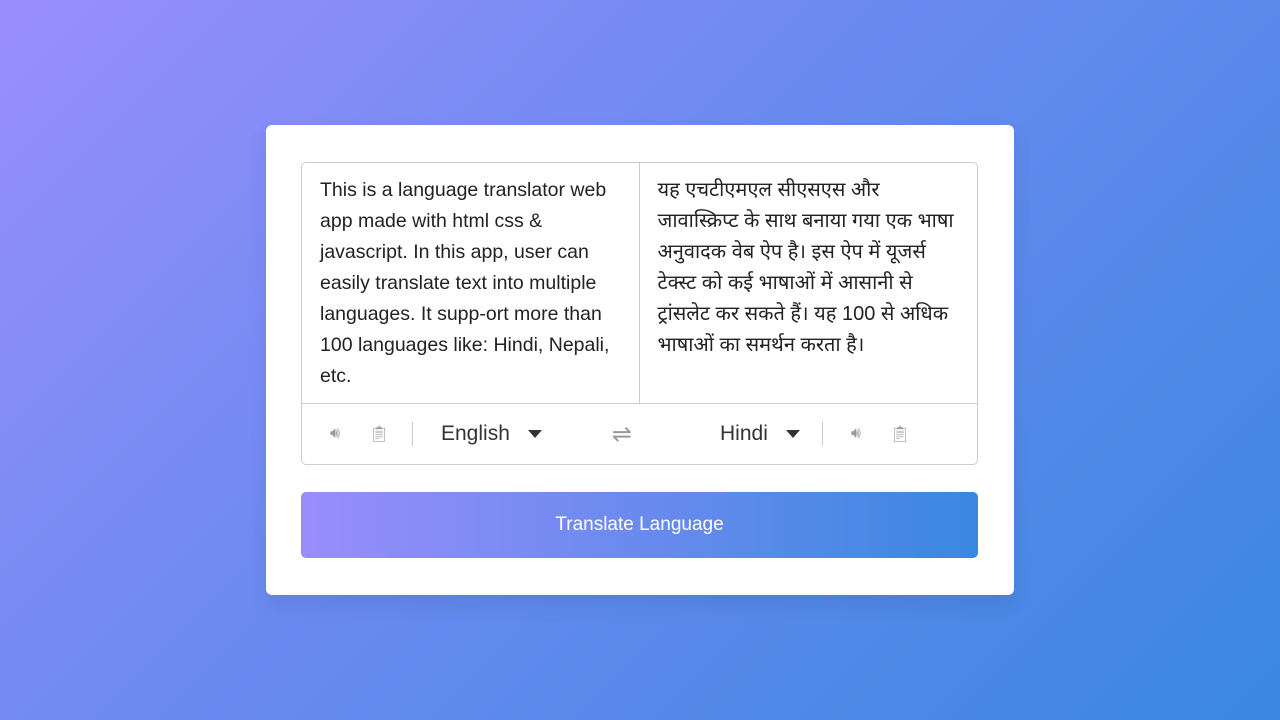 This screenshot has height=720, width=1280. I want to click on from-language-select: English, so click(491, 434).